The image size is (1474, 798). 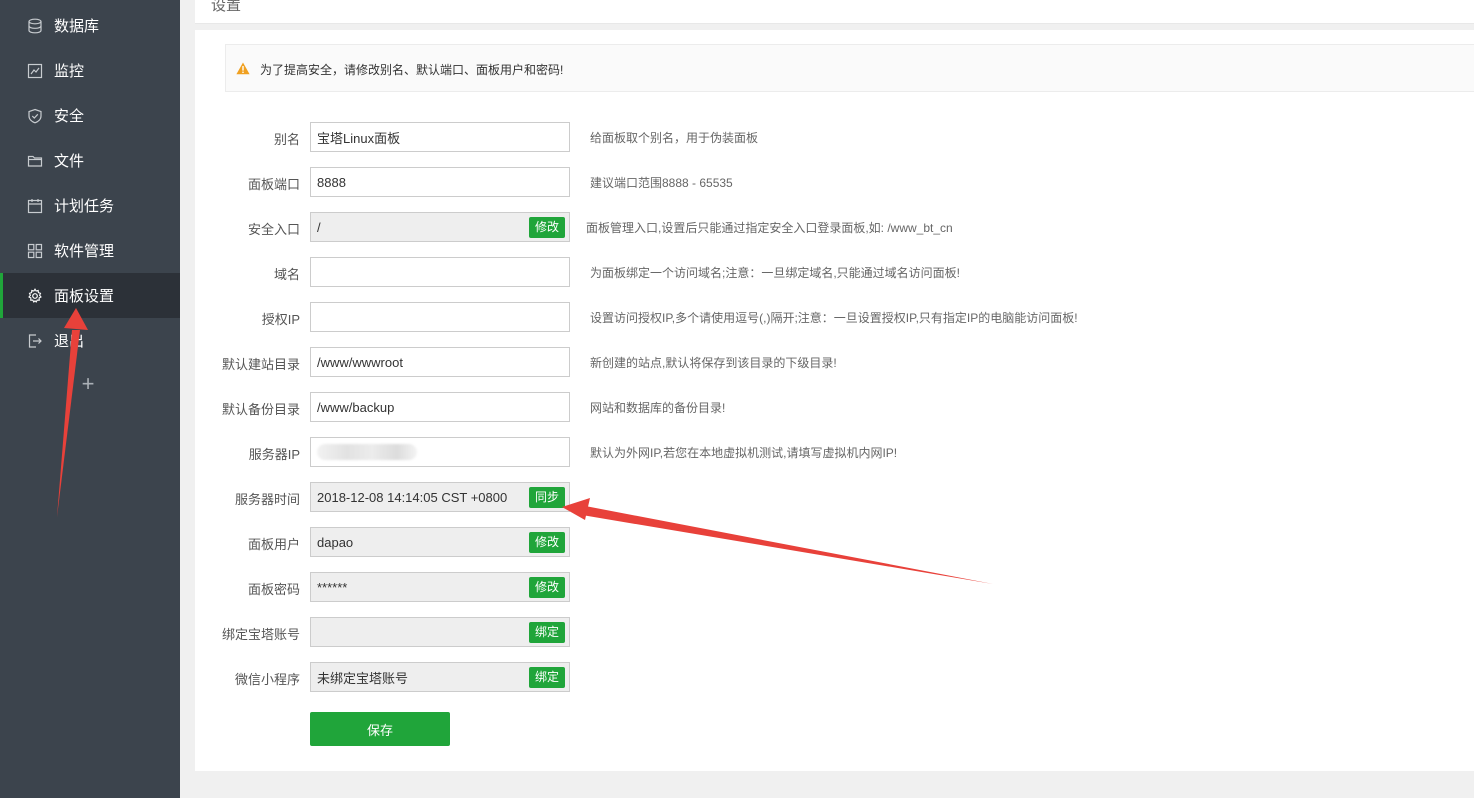 What do you see at coordinates (440, 677) in the screenshot?
I see `wechat-miniapp-field: 未绑定宝塔账号 绑定` at bounding box center [440, 677].